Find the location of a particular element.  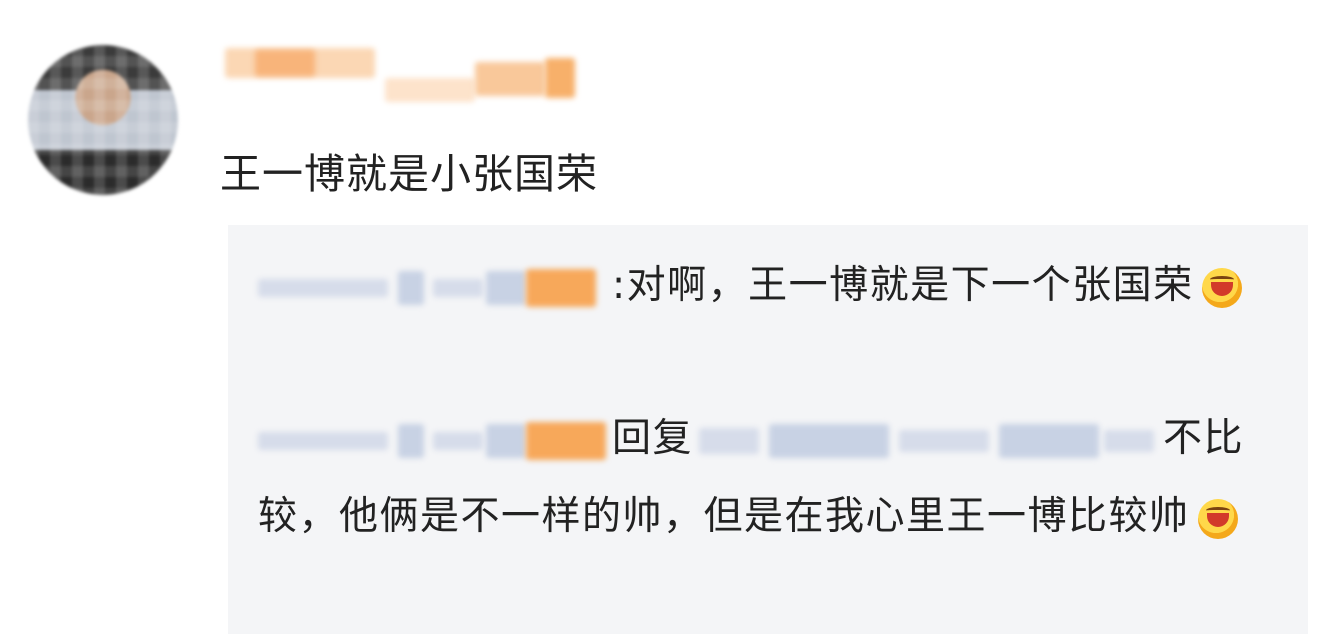

blurred-target-username is located at coordinates (929, 441).